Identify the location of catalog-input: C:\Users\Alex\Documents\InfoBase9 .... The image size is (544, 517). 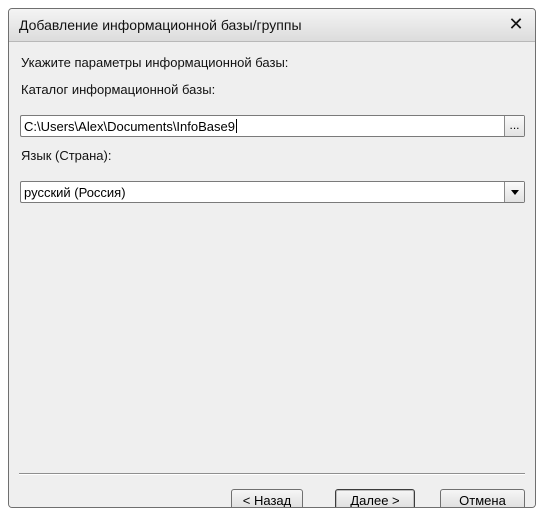
(272, 126).